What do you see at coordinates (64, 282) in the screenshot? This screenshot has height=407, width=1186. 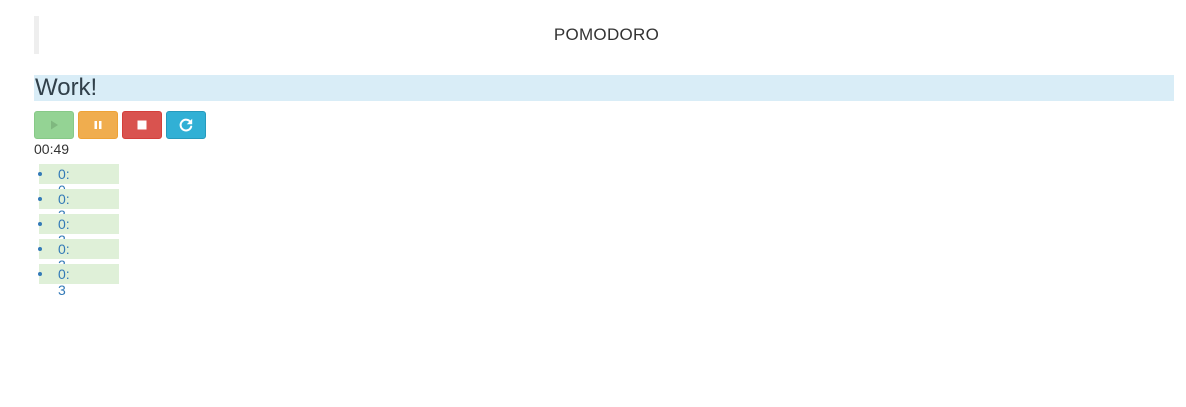 I see `session-label: 0: 3` at bounding box center [64, 282].